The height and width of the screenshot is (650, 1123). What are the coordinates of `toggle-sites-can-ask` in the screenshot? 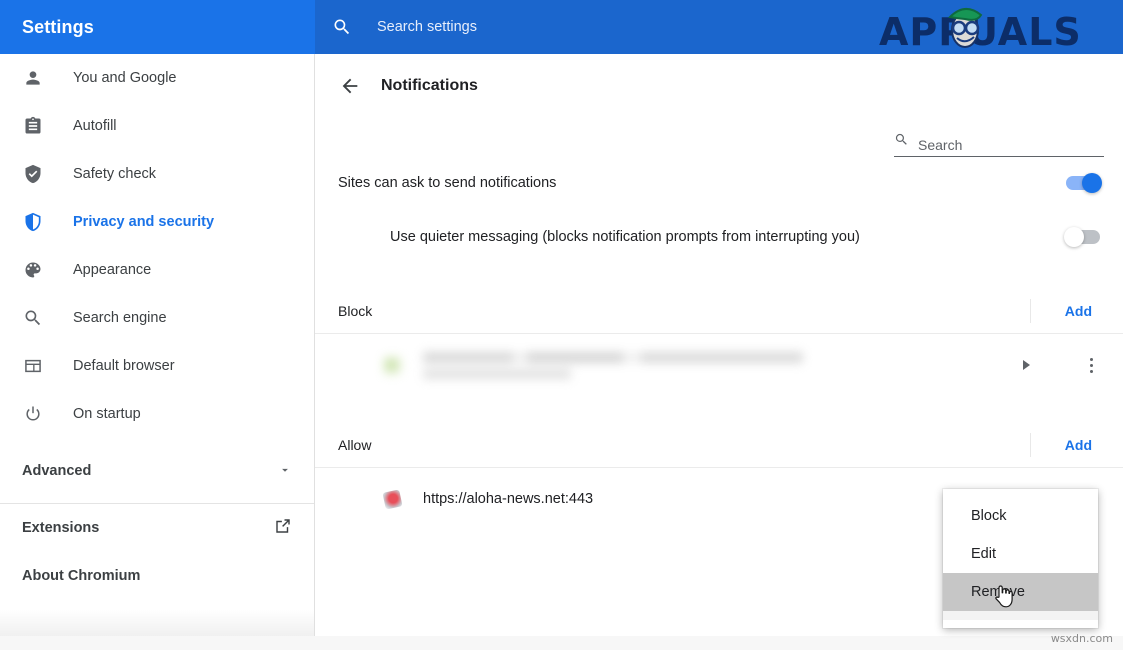 It's located at (1084, 183).